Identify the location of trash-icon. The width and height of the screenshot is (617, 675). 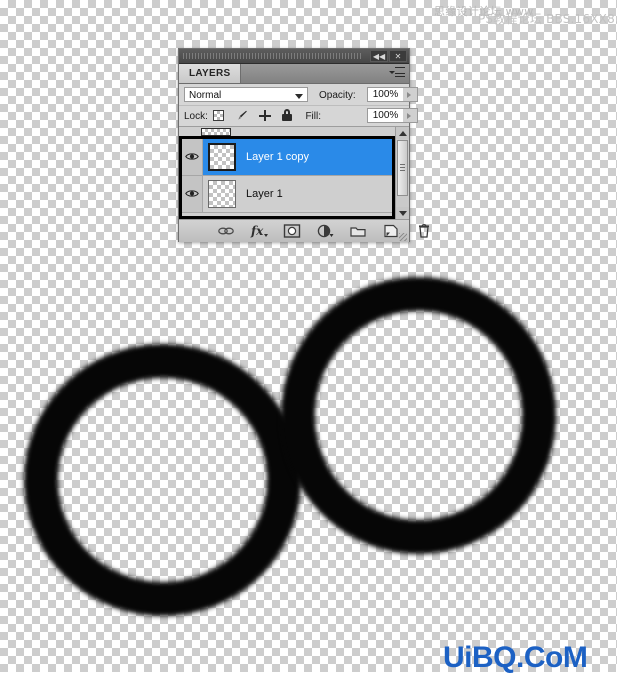
(424, 231).